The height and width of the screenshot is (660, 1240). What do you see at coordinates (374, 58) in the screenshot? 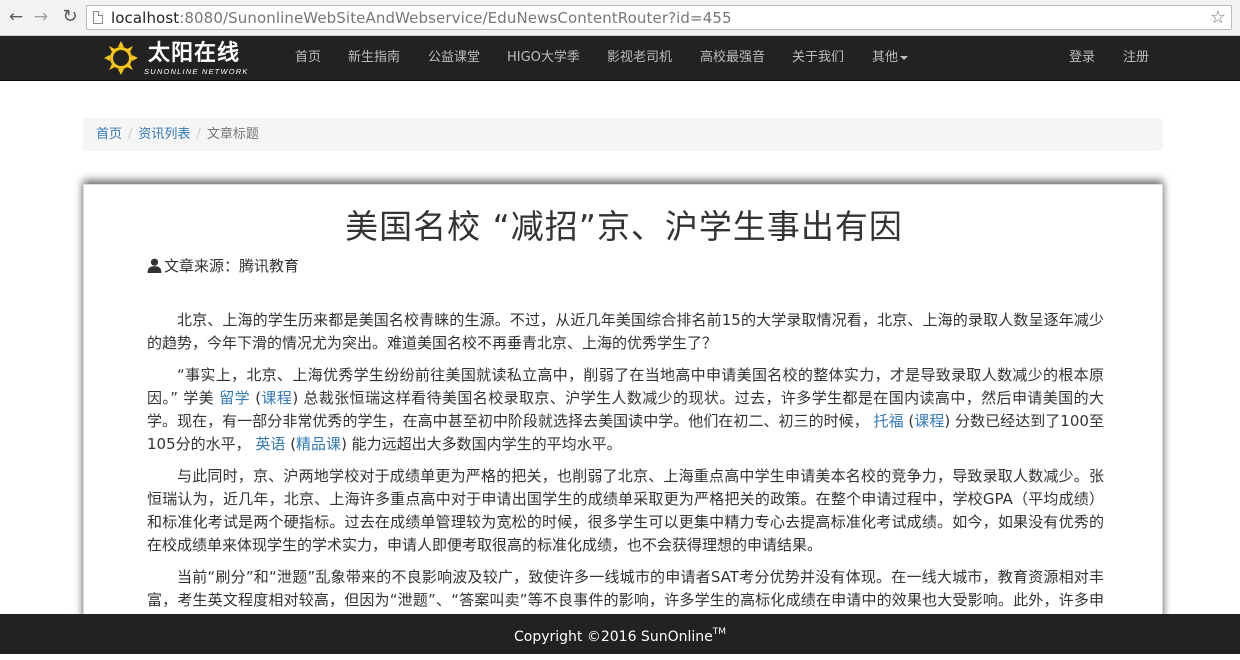
I see `nav-freshman-guide: 新生指南` at bounding box center [374, 58].